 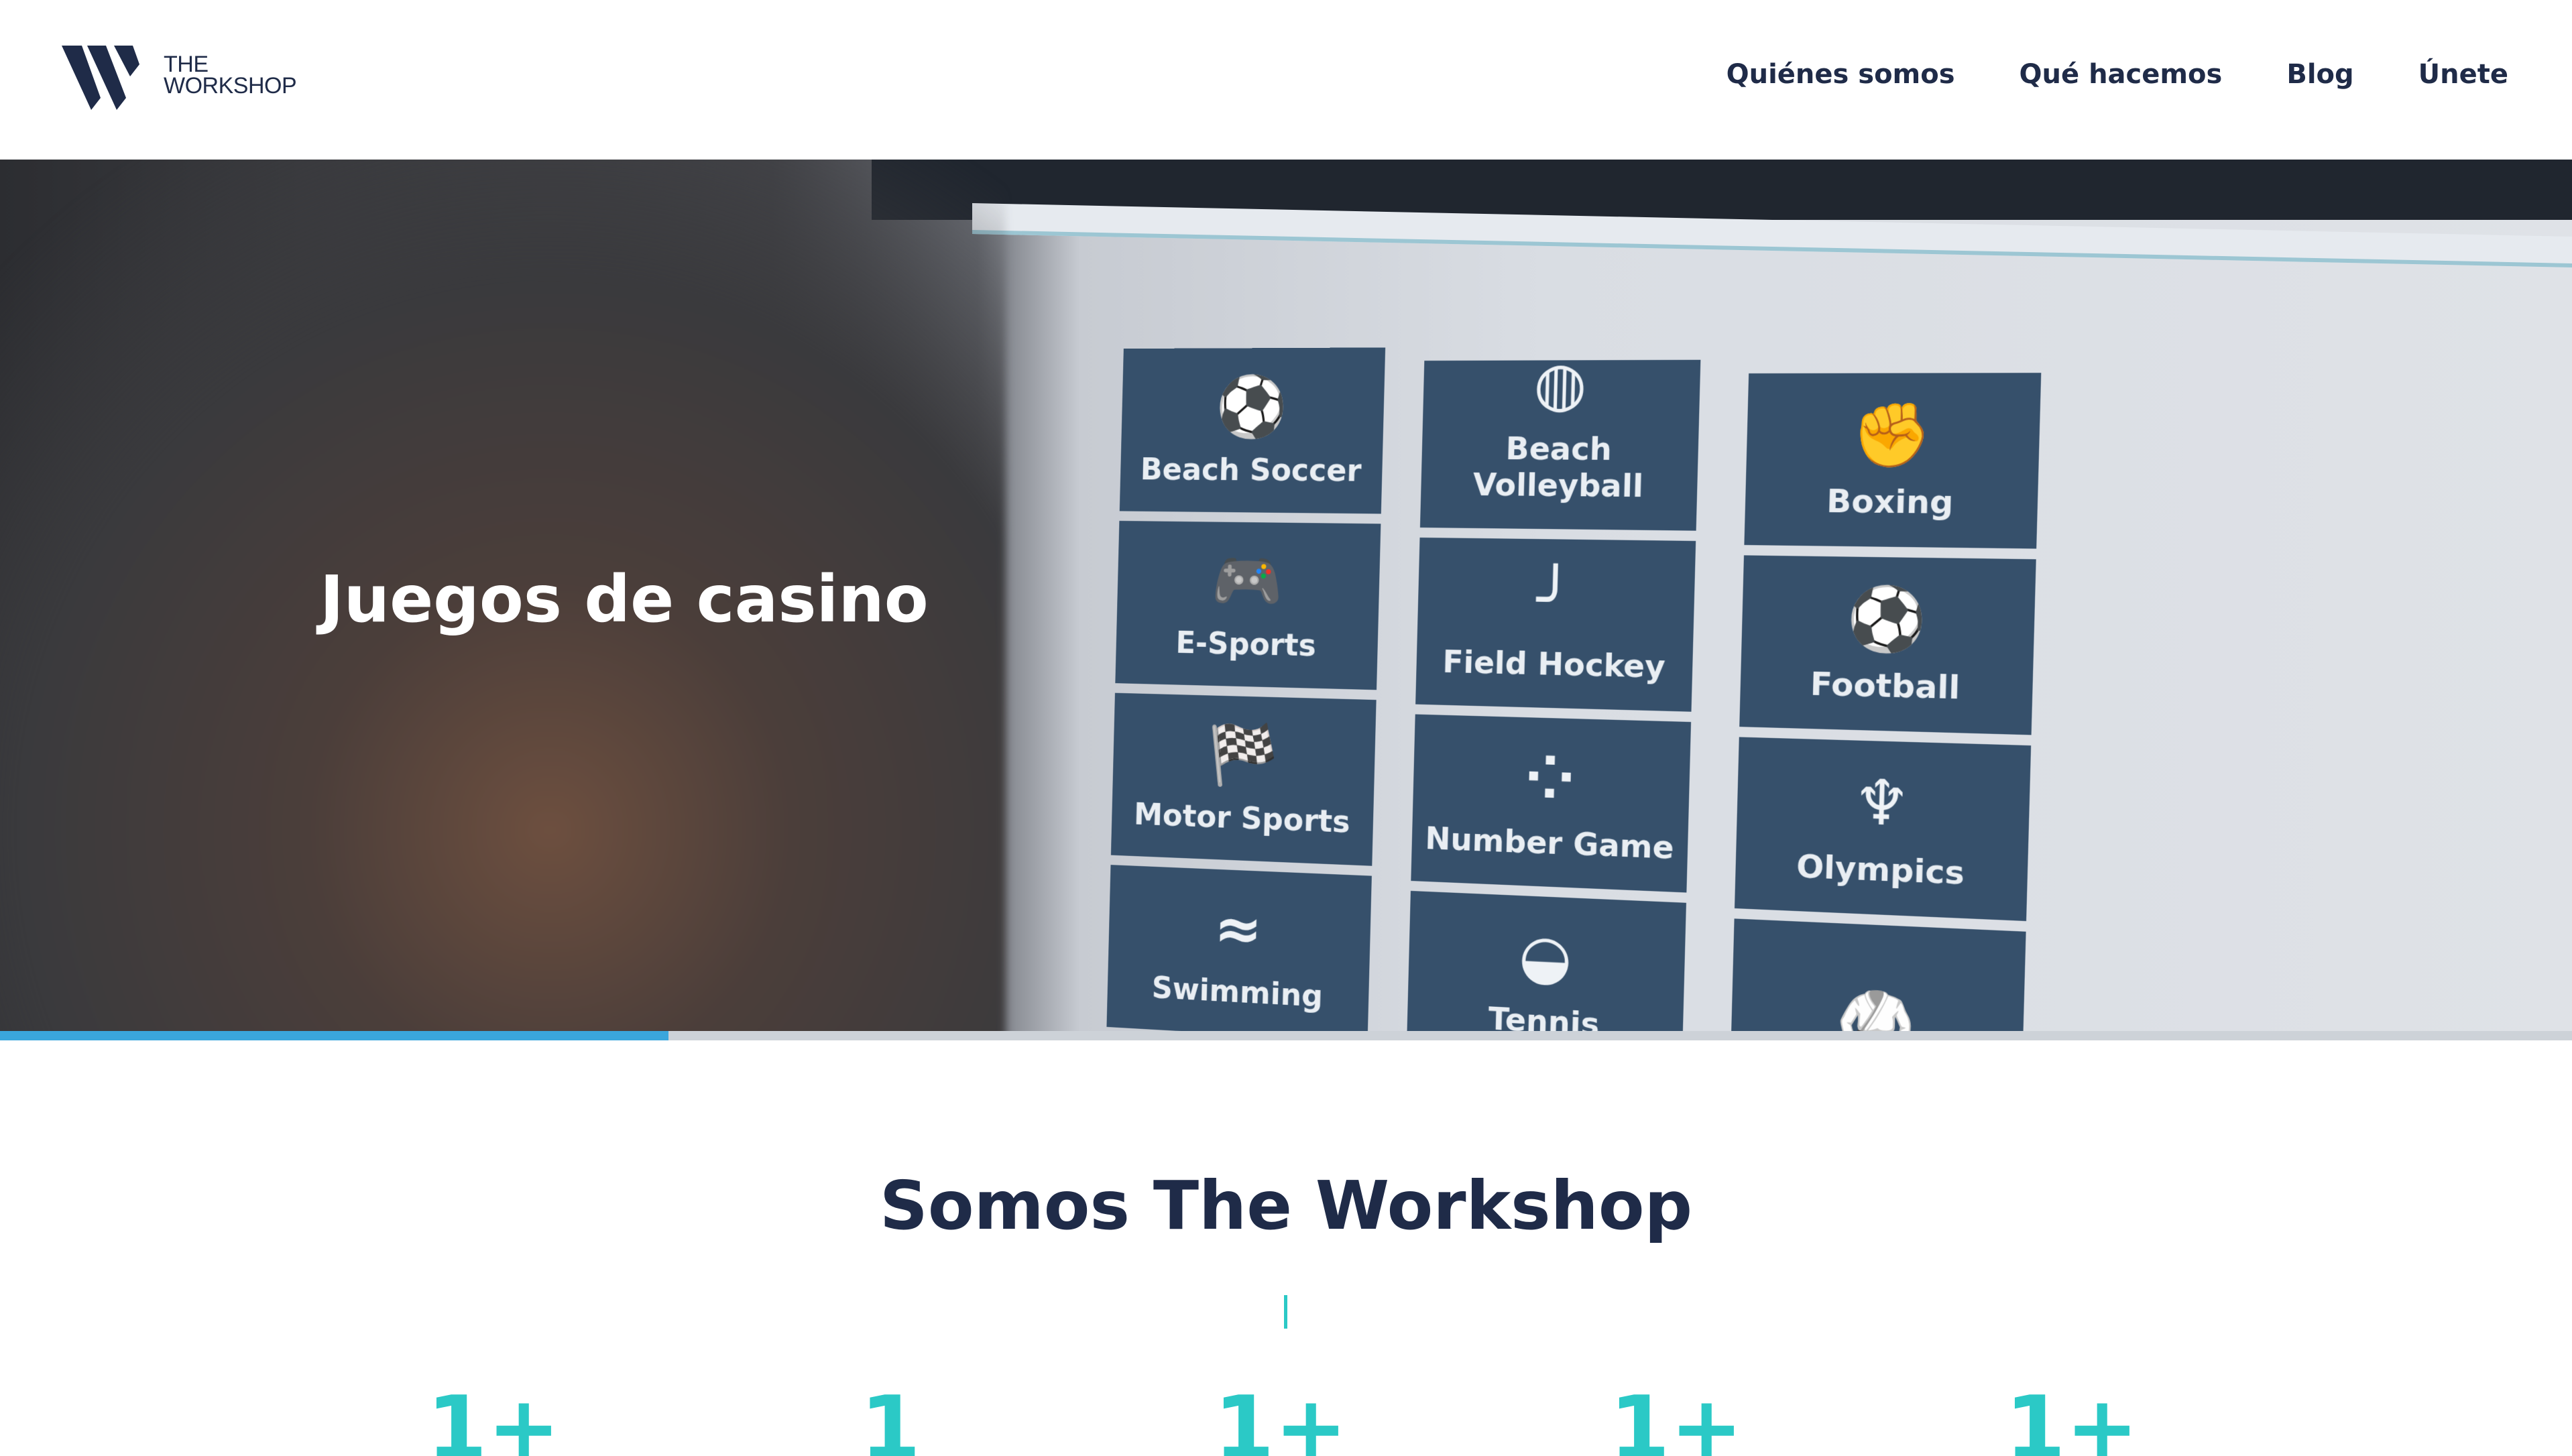 I want to click on soccer-ball-icon: ⚽, so click(x=1251, y=407).